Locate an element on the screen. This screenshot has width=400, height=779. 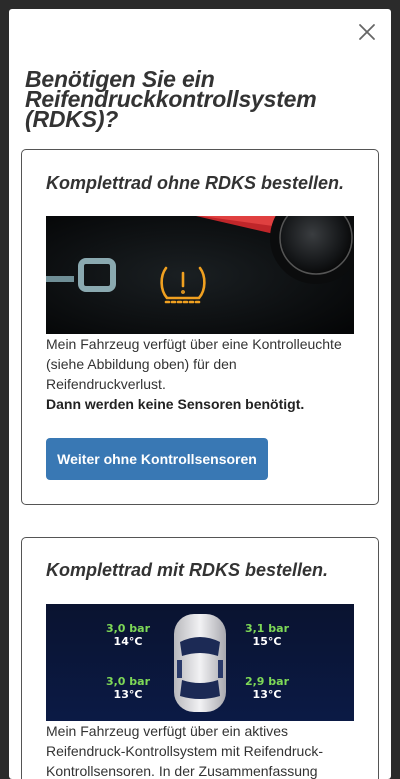
close-icon is located at coordinates (367, 32).